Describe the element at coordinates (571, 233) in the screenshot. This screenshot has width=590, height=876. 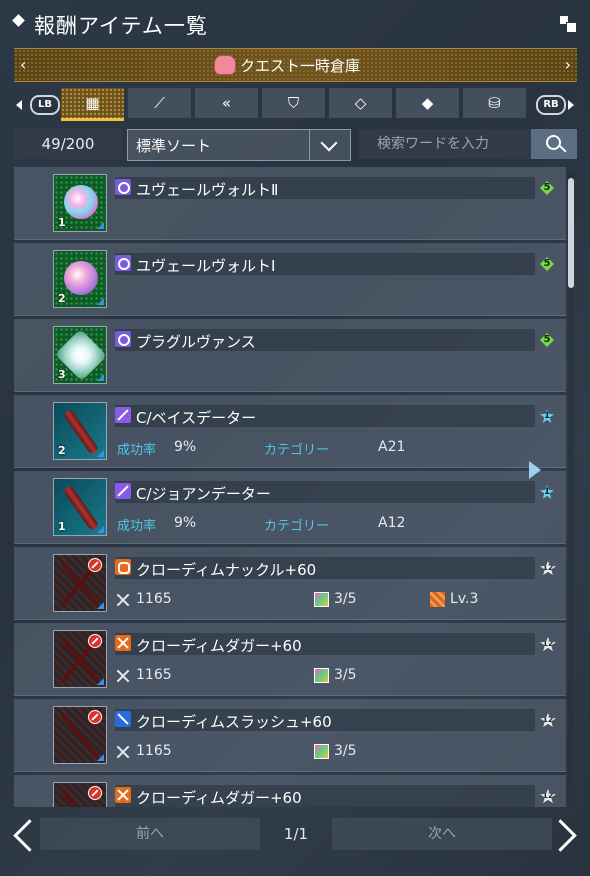
I see `scroll-thumb` at that location.